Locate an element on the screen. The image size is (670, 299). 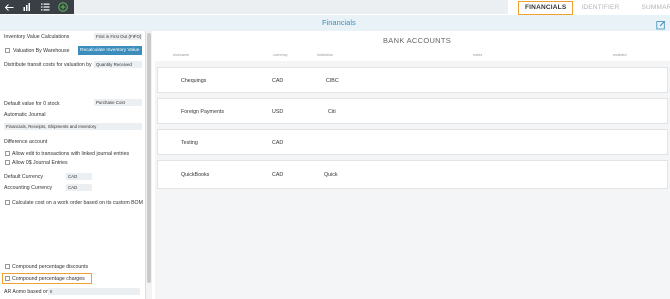
ar-amount-select: II is located at coordinates (94, 291).